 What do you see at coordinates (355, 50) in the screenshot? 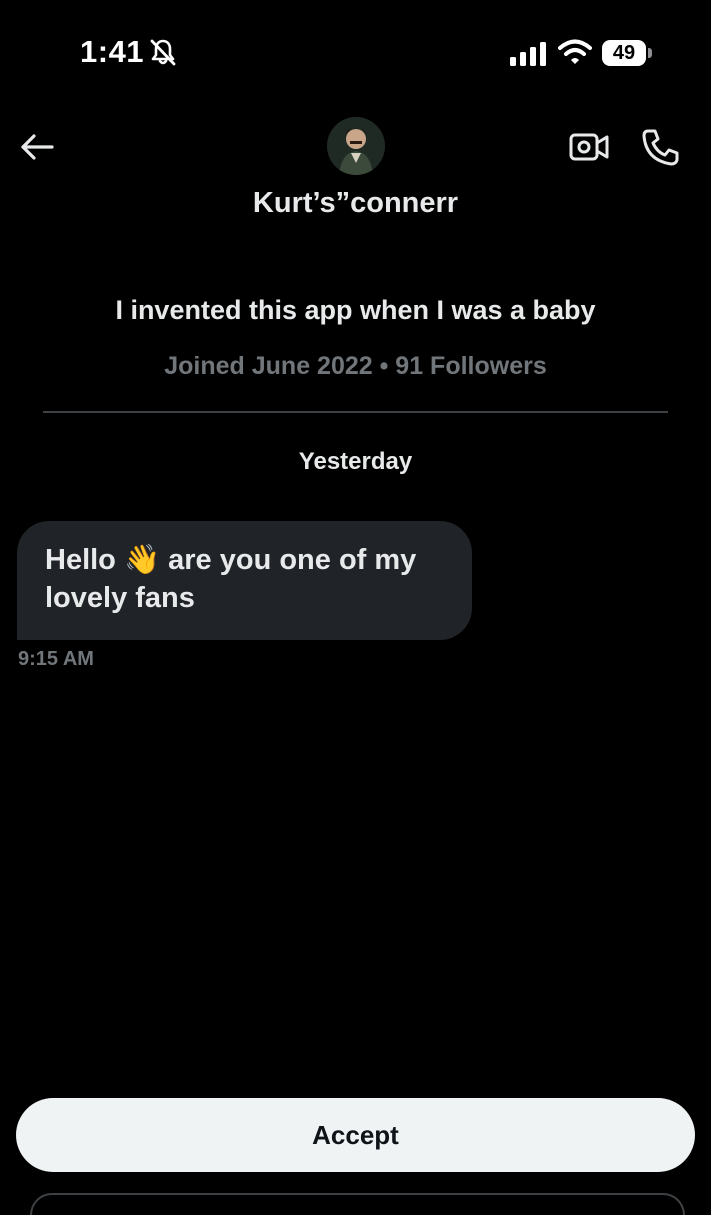
I see `status-bar: 1:41 49` at bounding box center [355, 50].